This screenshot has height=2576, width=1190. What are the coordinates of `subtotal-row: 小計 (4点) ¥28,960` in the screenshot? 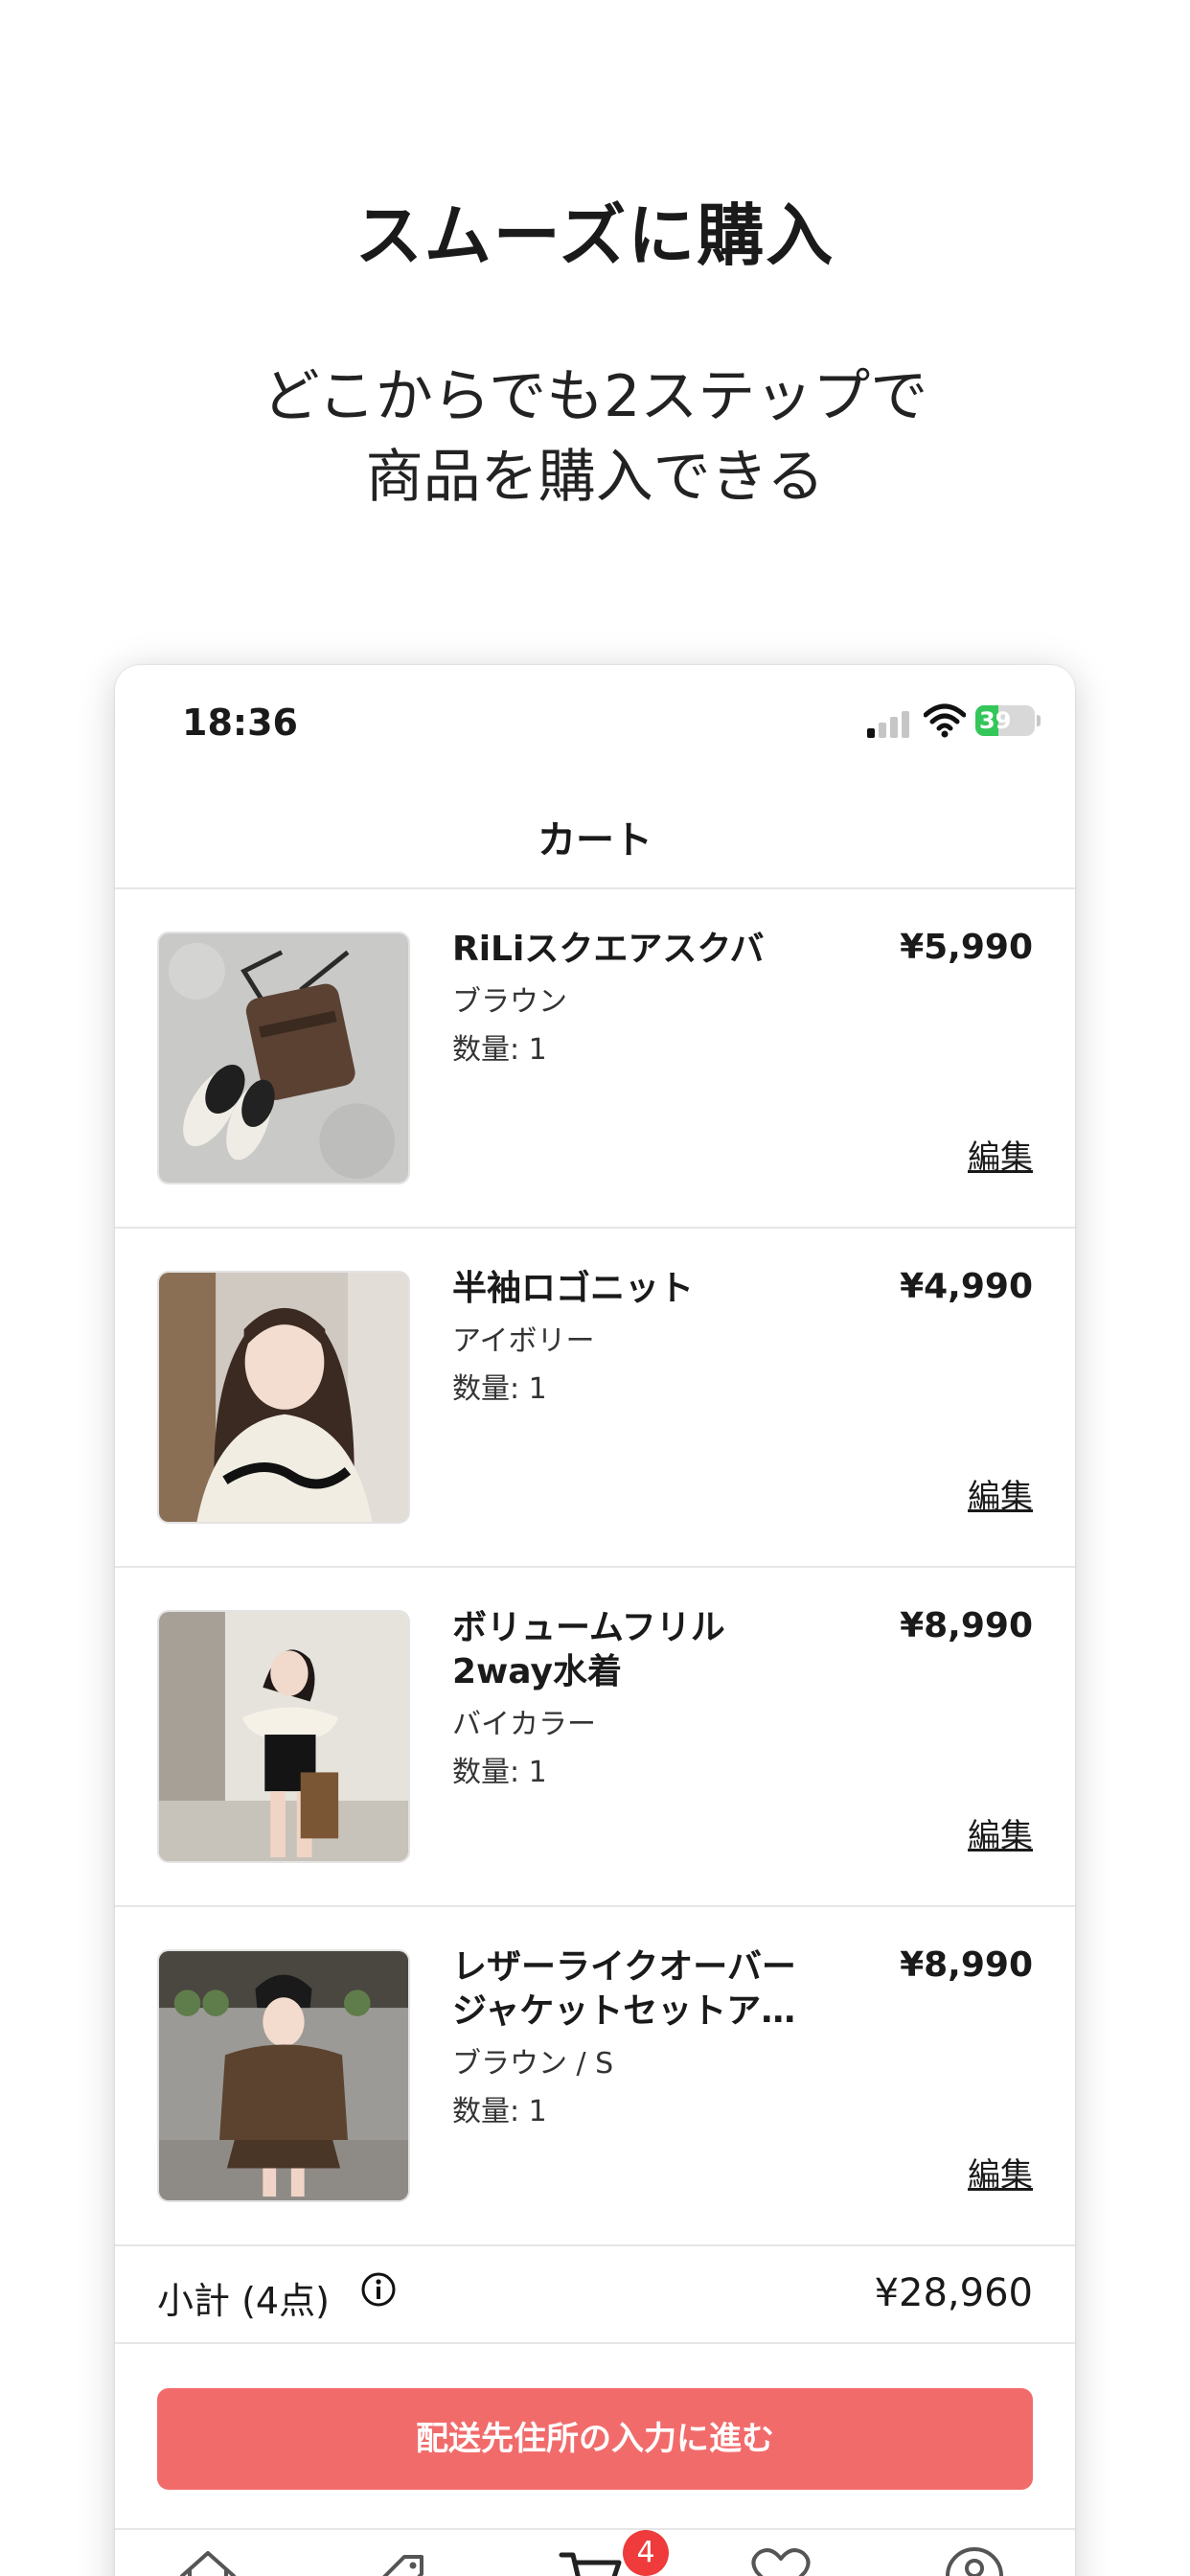 It's located at (595, 2292).